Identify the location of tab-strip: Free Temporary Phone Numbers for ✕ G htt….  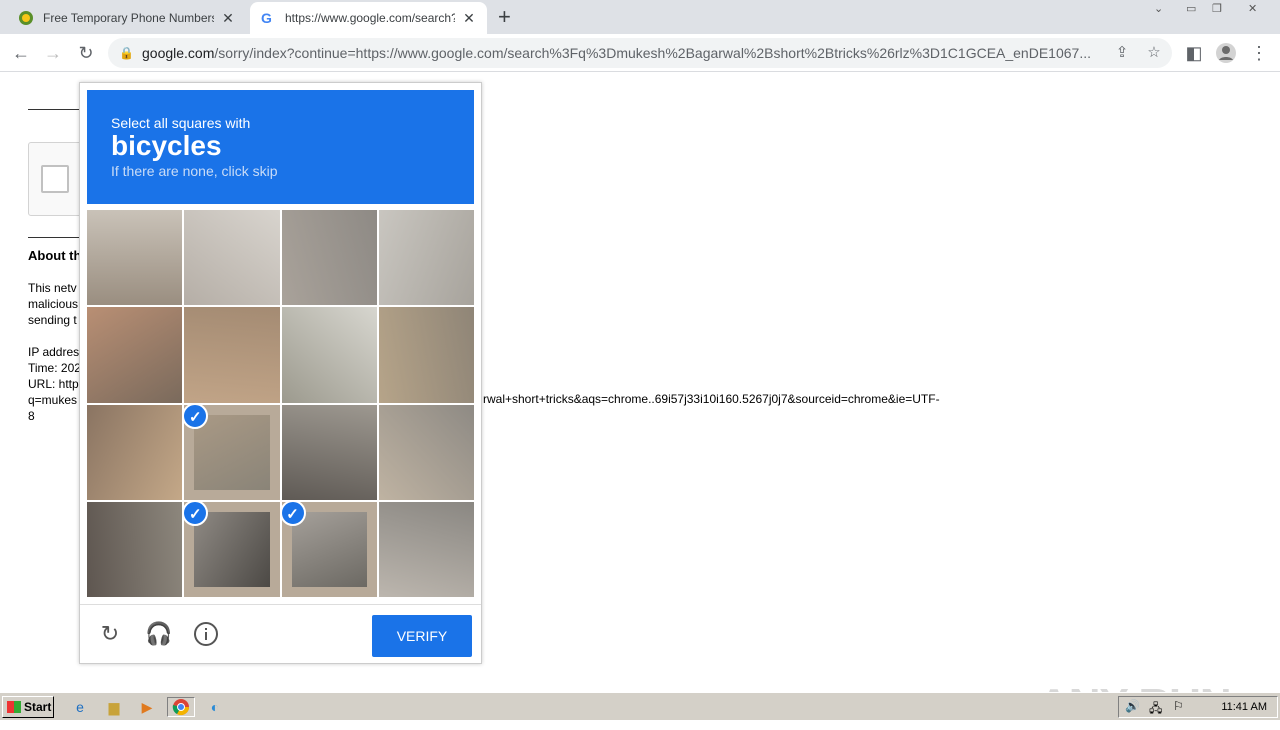
(640, 17).